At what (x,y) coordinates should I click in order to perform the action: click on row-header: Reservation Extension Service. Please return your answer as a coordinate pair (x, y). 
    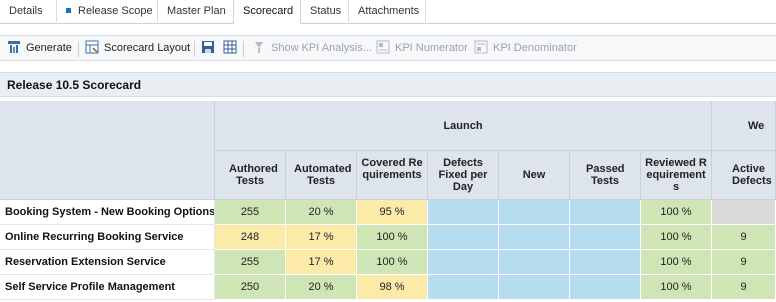
    Looking at the image, I should click on (107, 262).